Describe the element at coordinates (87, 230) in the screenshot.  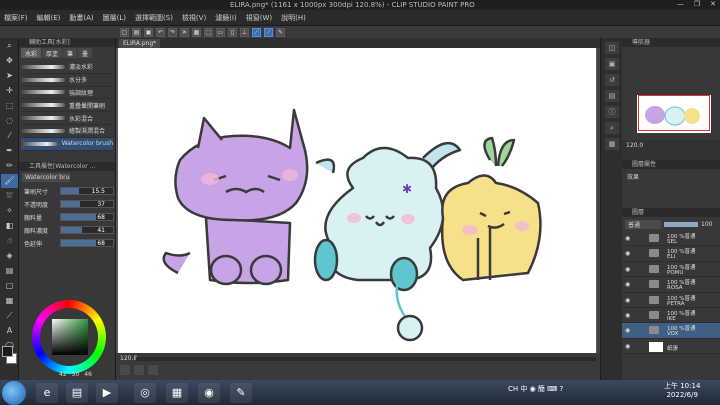
I see `tool-property-slider: 41` at that location.